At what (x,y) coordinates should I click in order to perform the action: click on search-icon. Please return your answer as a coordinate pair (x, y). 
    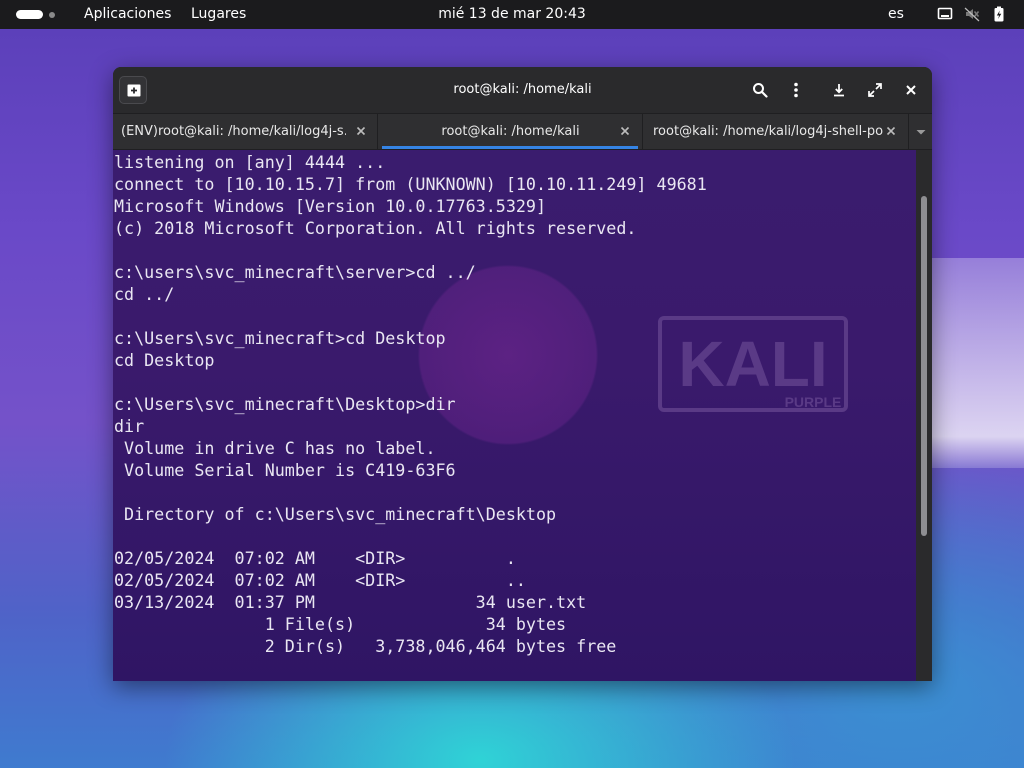
    Looking at the image, I should click on (760, 90).